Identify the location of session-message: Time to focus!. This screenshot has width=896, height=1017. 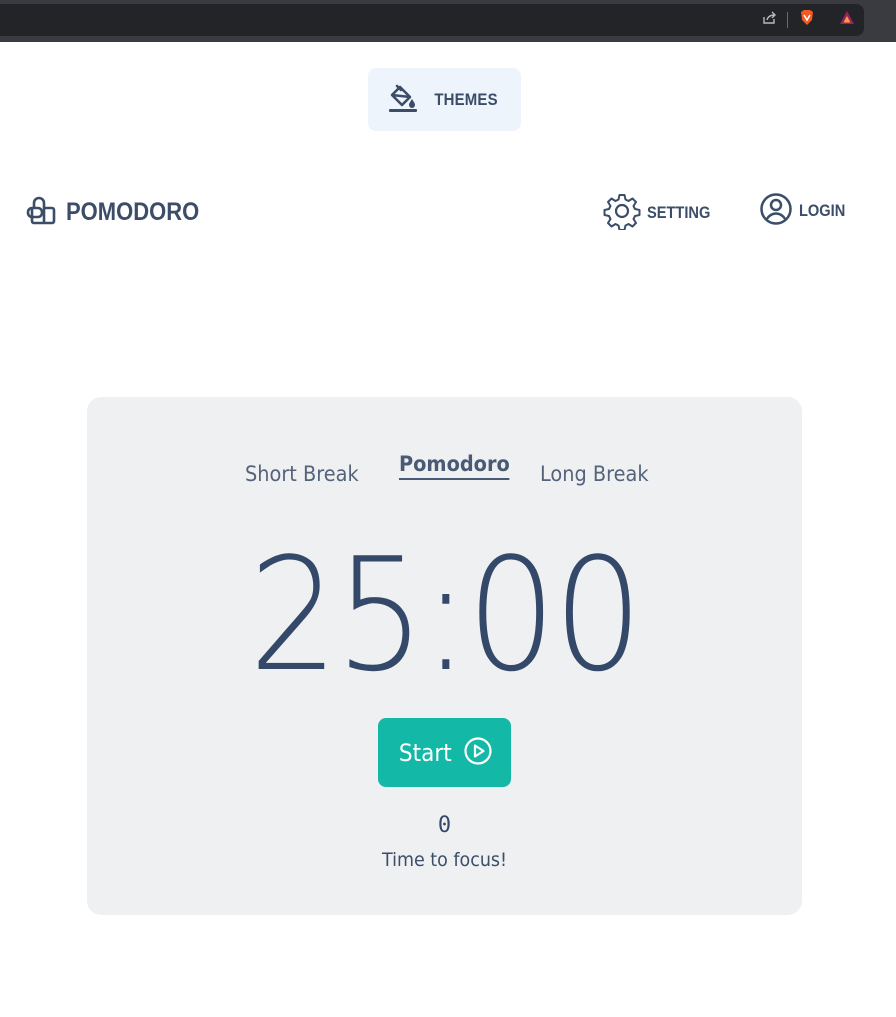
(444, 860).